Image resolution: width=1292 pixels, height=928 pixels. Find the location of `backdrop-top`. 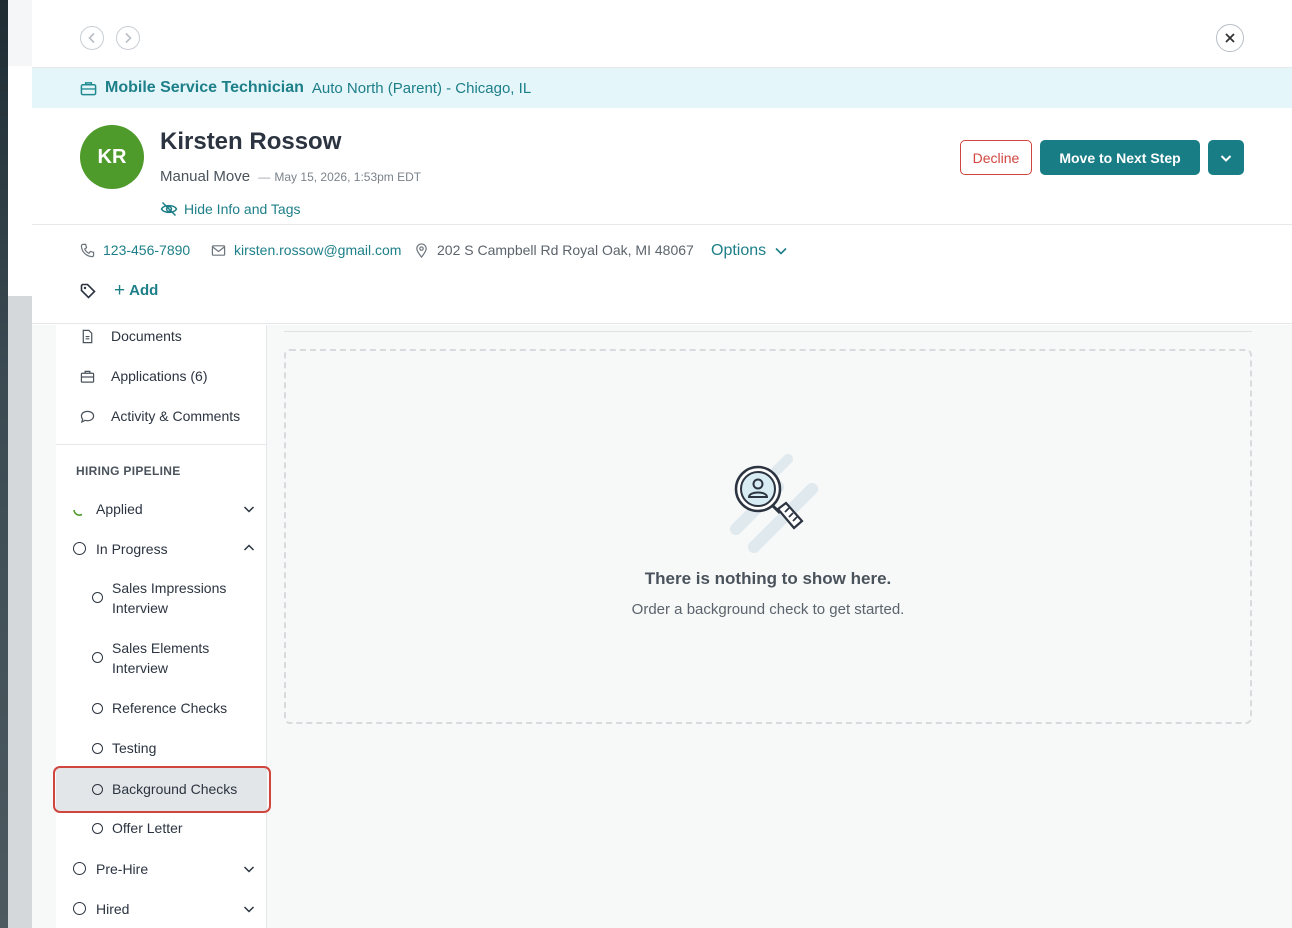

backdrop-top is located at coordinates (20, 33).